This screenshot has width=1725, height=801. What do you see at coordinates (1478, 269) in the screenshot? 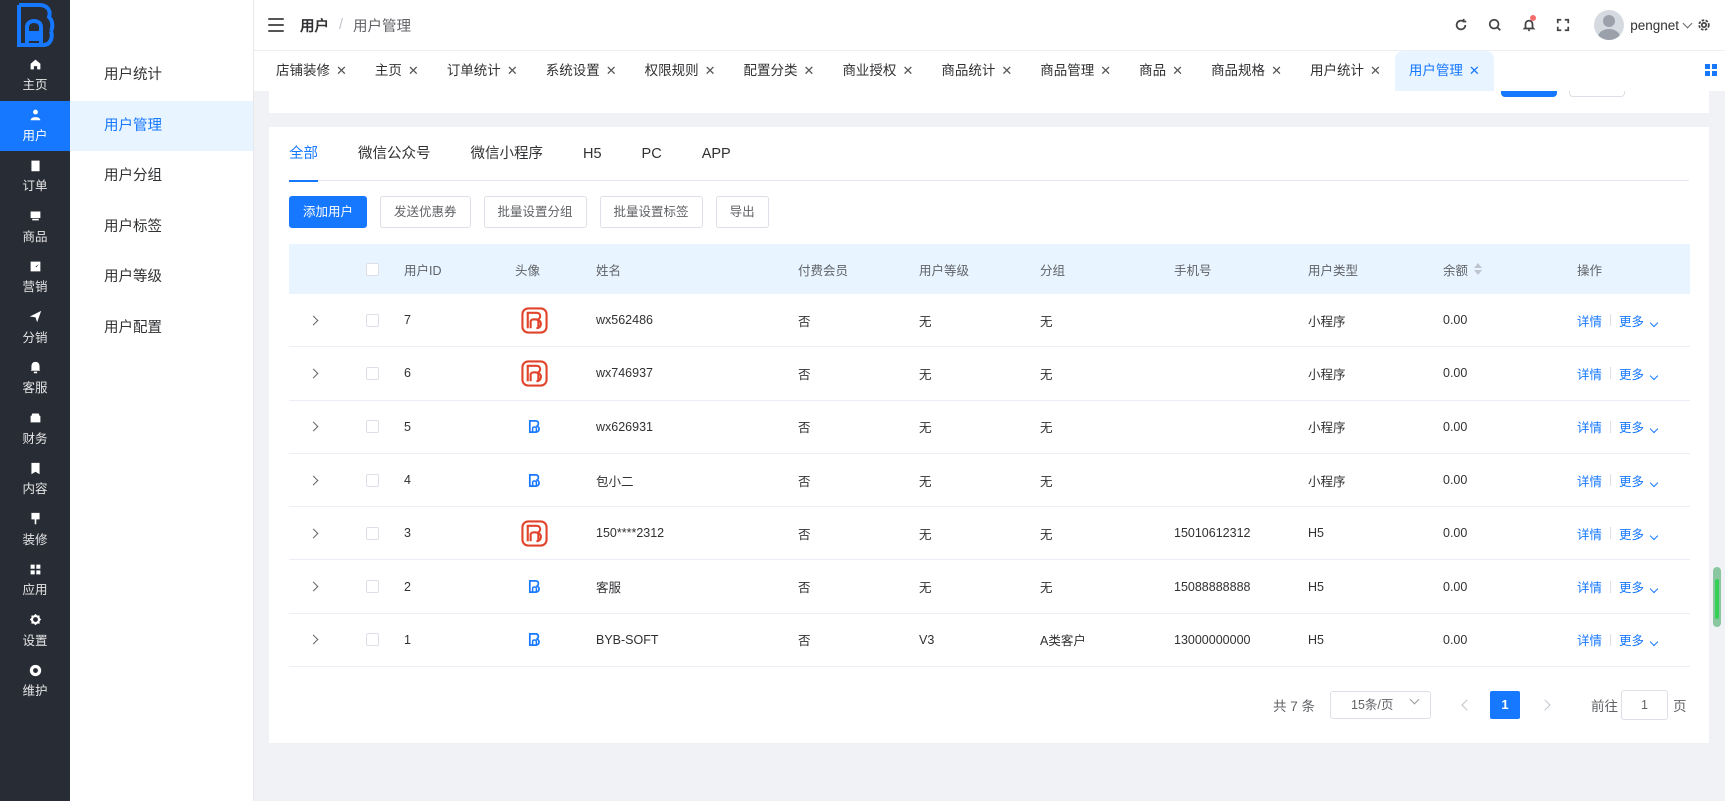
I see `sort-icon` at bounding box center [1478, 269].